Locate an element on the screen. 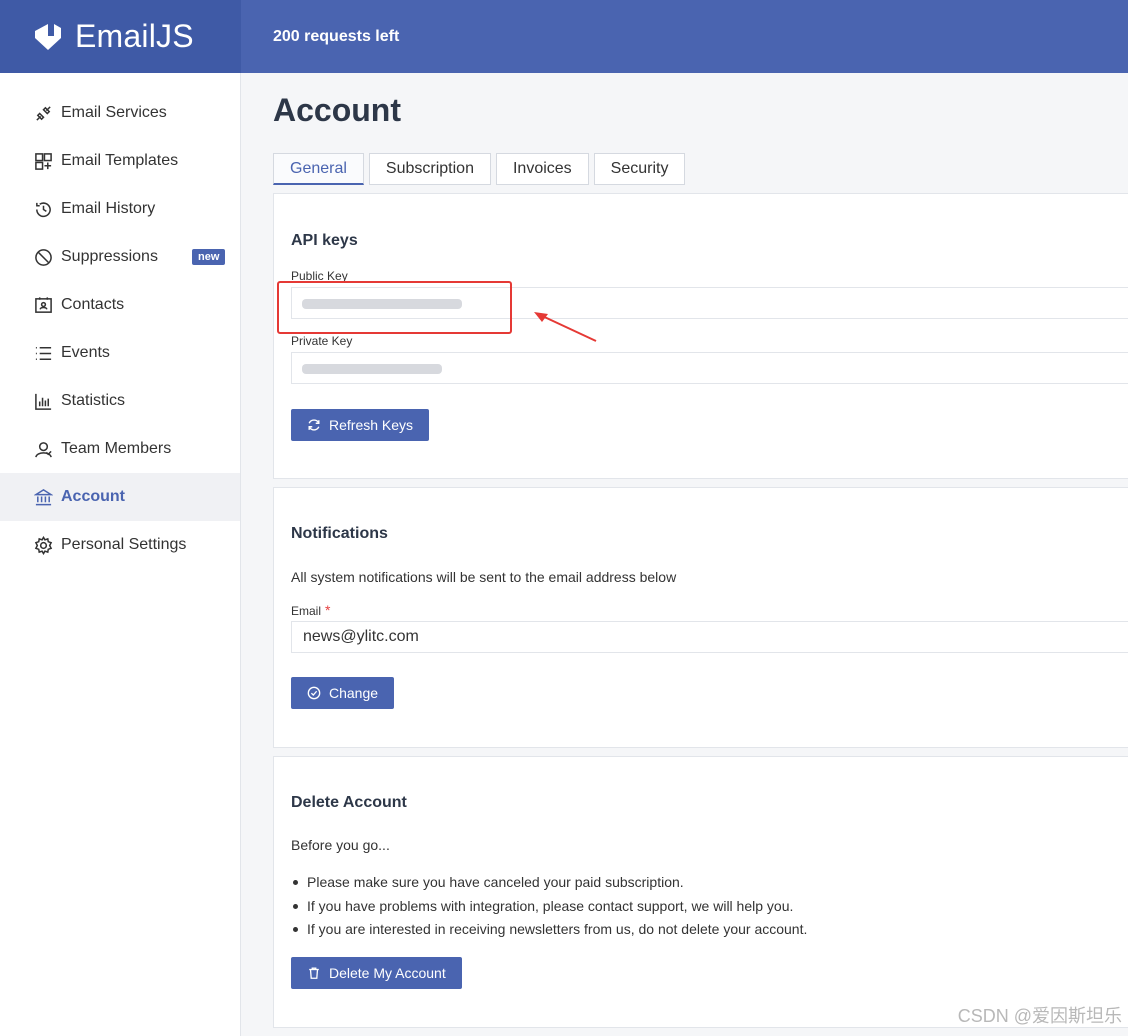  sidebar-item-events: Events is located at coordinates (120, 353).